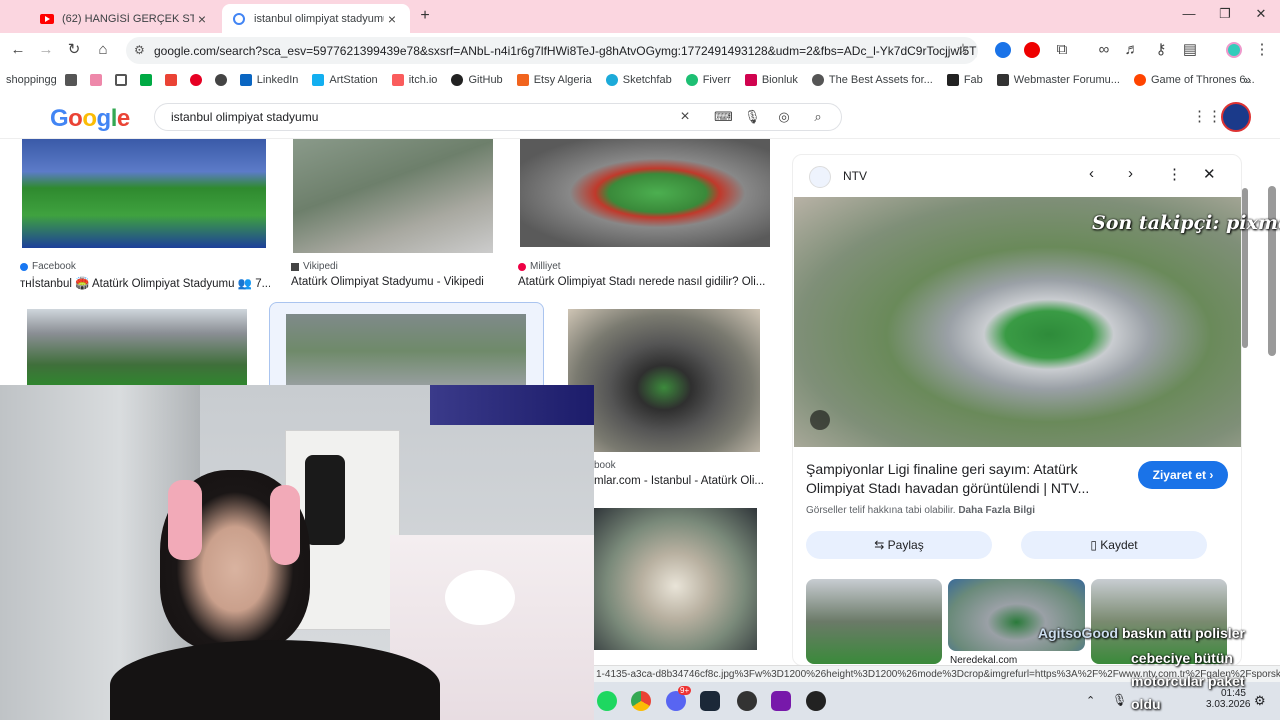 The image size is (1280, 720). What do you see at coordinates (239, 19) in the screenshot?
I see `google-icon` at bounding box center [239, 19].